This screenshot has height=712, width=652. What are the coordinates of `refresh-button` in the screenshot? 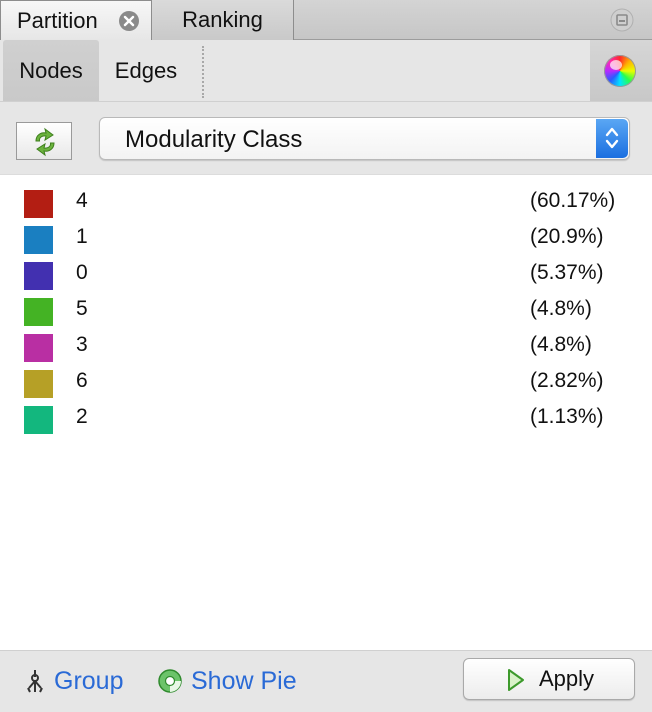 It's located at (44, 141).